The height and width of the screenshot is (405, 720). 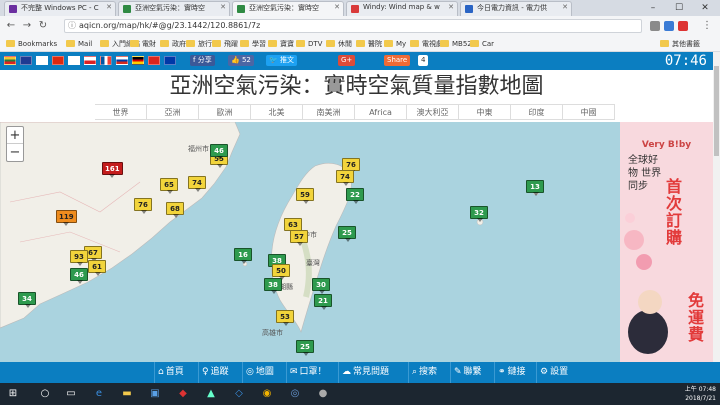 What do you see at coordinates (347, 60) in the screenshot?
I see `gplus-button: G+` at bounding box center [347, 60].